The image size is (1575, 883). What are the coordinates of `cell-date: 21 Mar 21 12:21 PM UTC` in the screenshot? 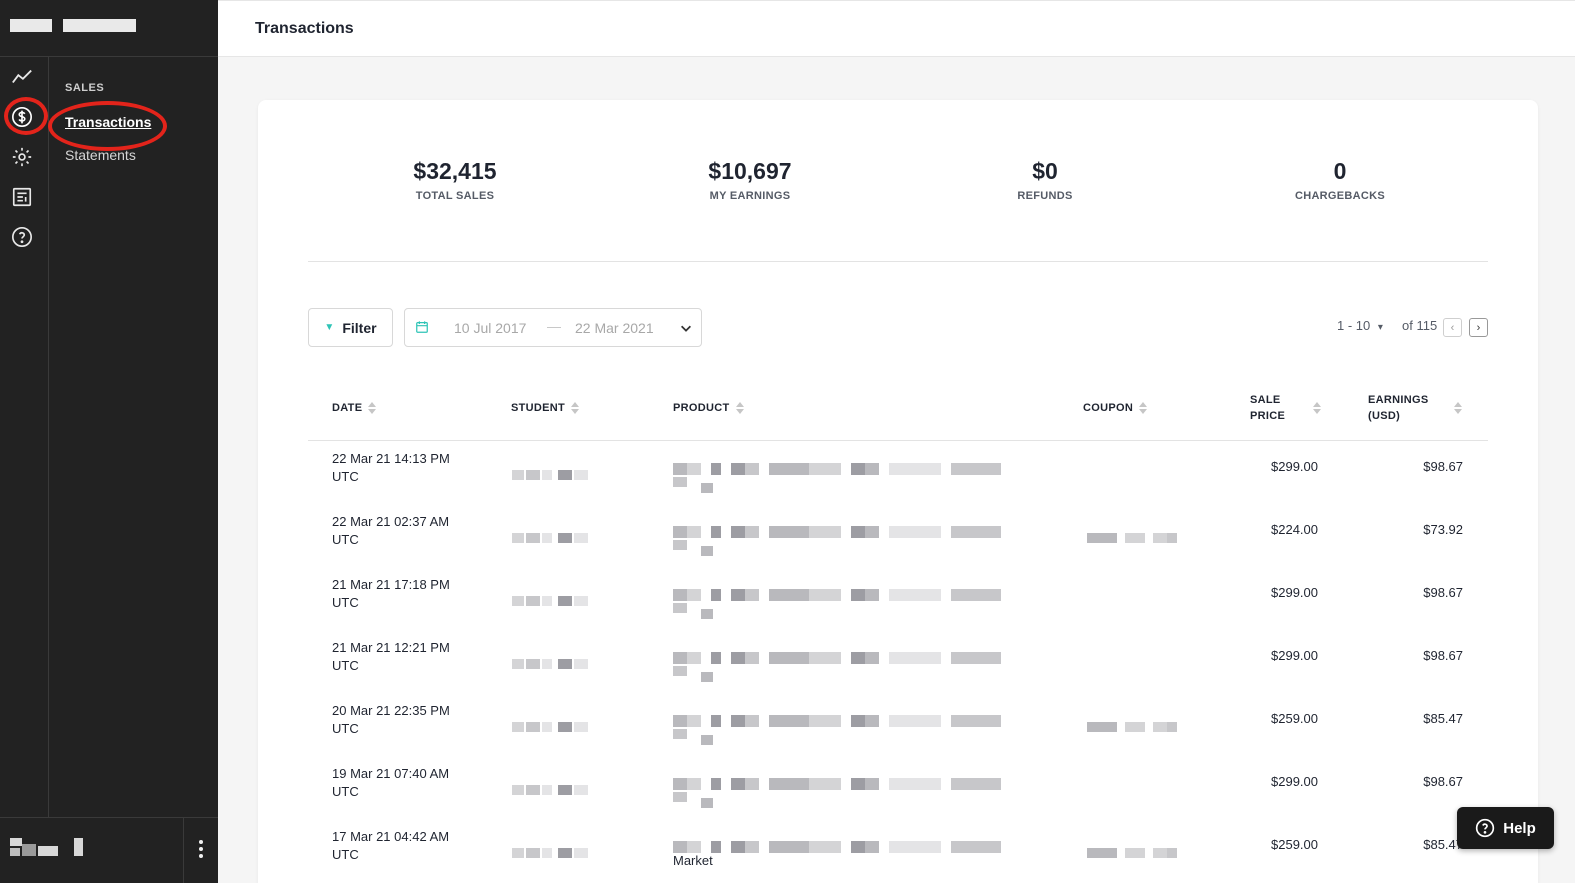 It's located at (402, 657).